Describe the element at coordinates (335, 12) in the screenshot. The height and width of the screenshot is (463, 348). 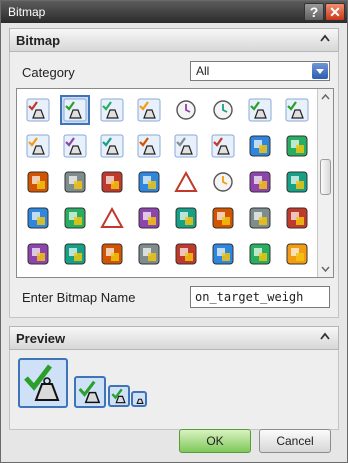
I see `close-icon: ✕` at that location.